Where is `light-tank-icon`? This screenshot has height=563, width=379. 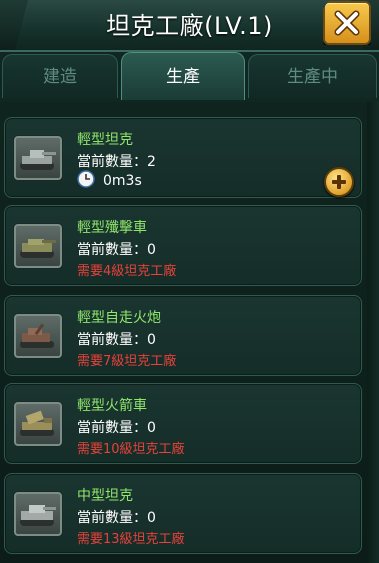 light-tank-icon is located at coordinates (38, 158).